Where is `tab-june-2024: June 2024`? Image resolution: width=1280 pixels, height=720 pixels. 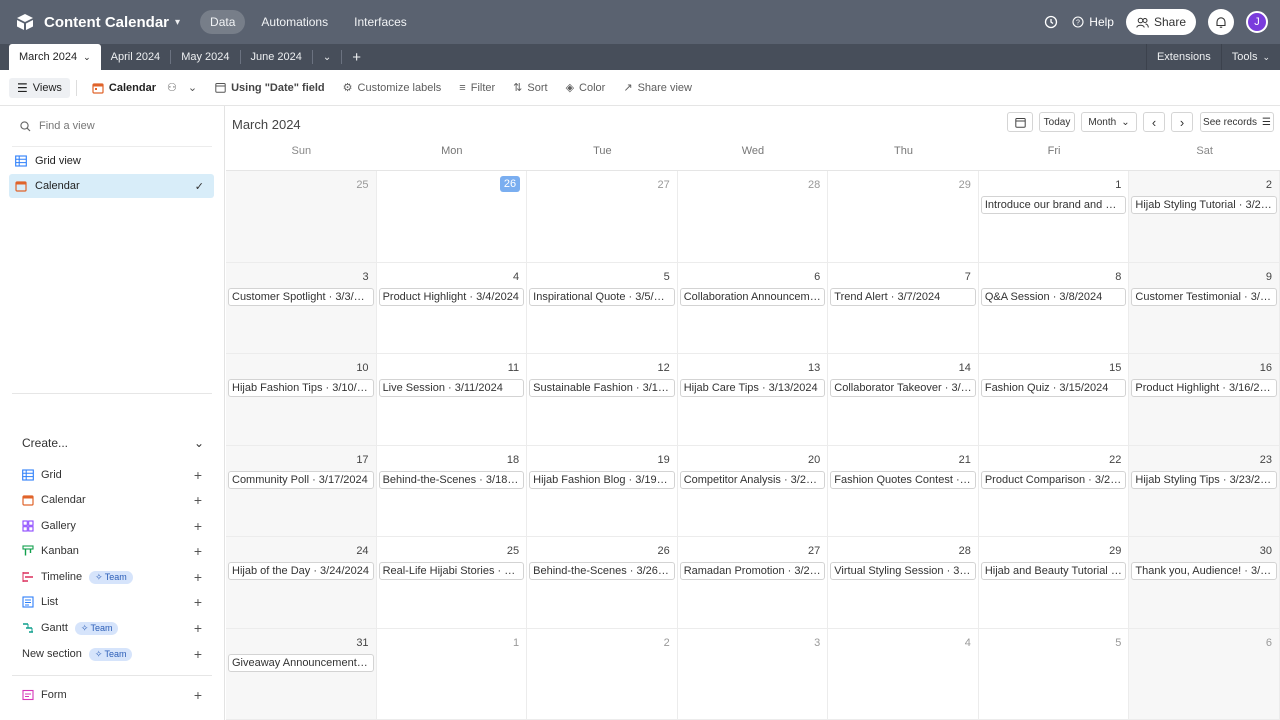 tab-june-2024: June 2024 is located at coordinates (276, 57).